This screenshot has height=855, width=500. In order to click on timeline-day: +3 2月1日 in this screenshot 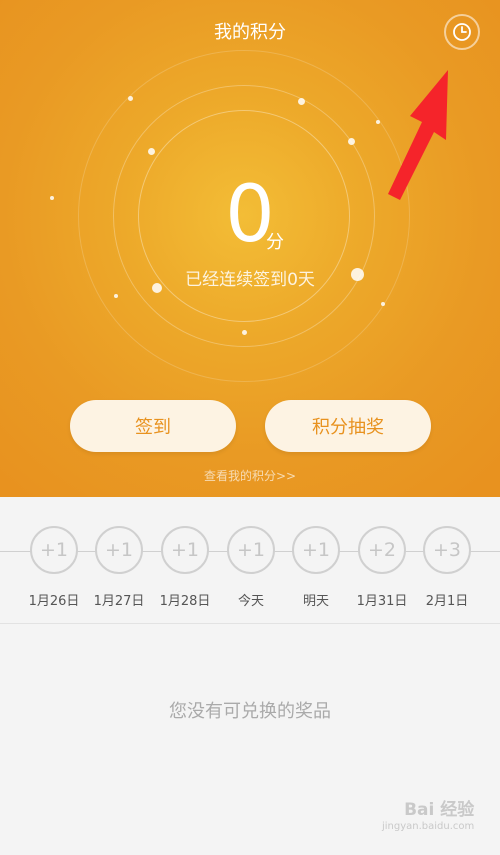, I will do `click(447, 567)`.